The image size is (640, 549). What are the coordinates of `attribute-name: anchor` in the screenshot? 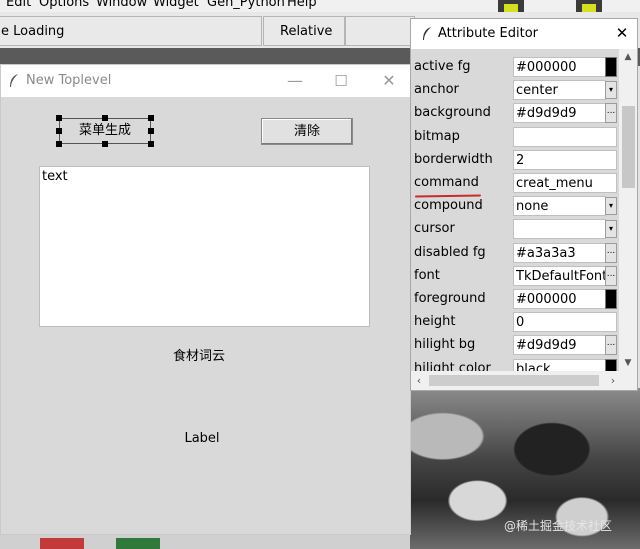 It's located at (436, 90).